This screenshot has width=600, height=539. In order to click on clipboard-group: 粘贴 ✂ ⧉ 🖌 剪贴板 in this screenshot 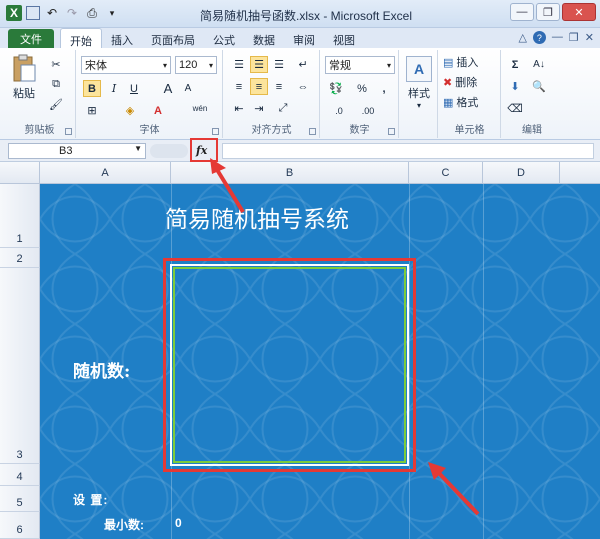, I will do `click(40, 94)`.